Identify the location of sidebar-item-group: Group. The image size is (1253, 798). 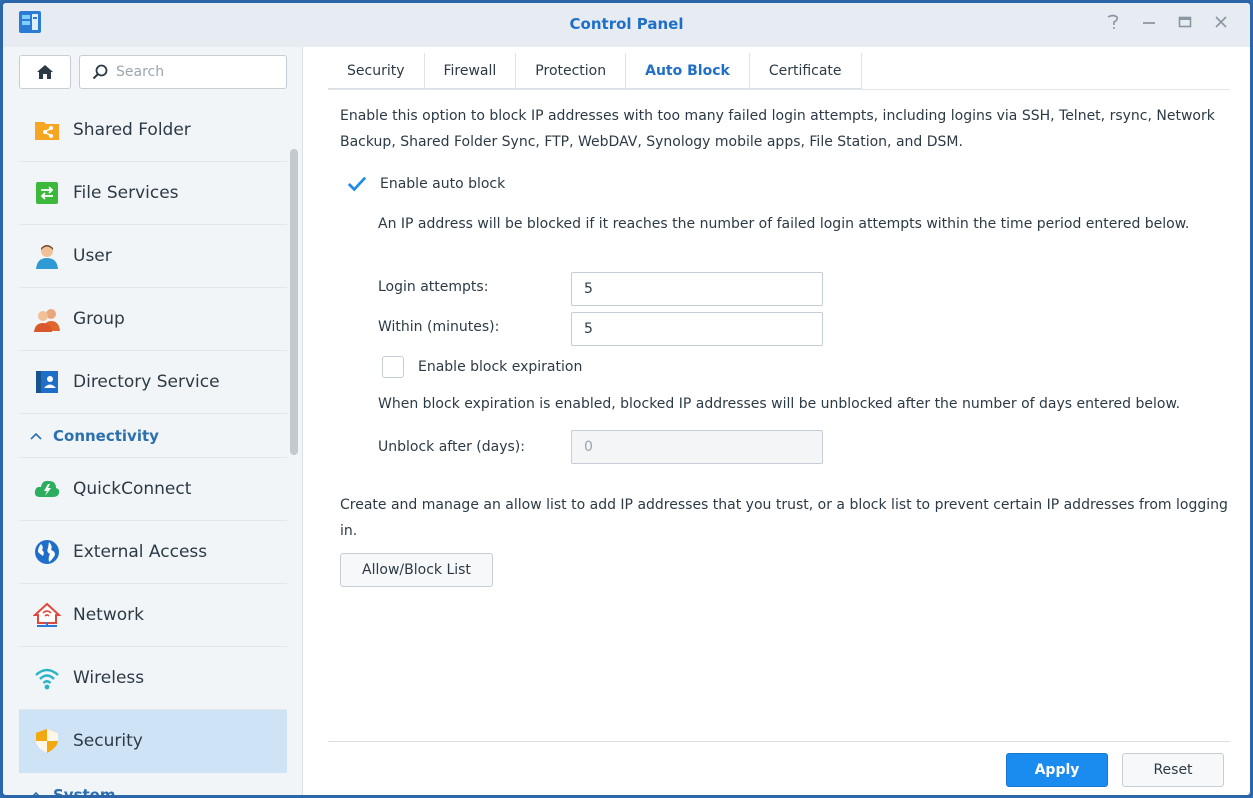
(153, 319).